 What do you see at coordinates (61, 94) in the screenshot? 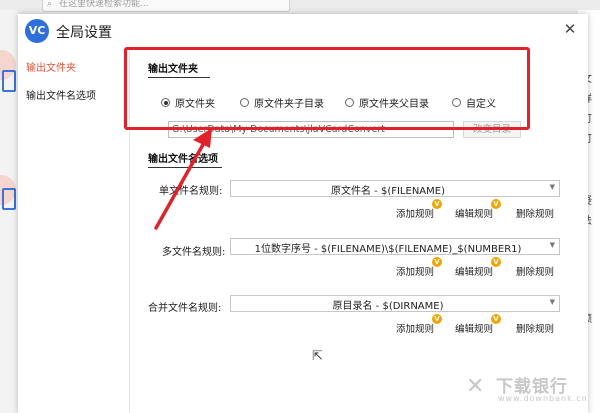
I see `nav-item-filename-options: 输出文件名选项` at bounding box center [61, 94].